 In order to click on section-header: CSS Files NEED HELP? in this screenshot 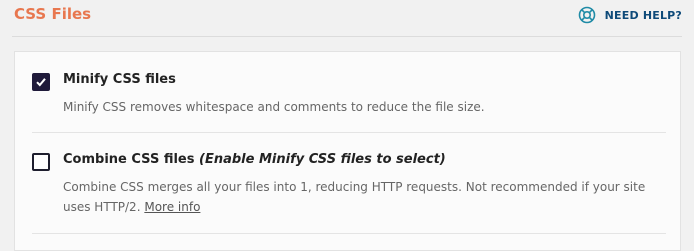, I will do `click(347, 18)`.